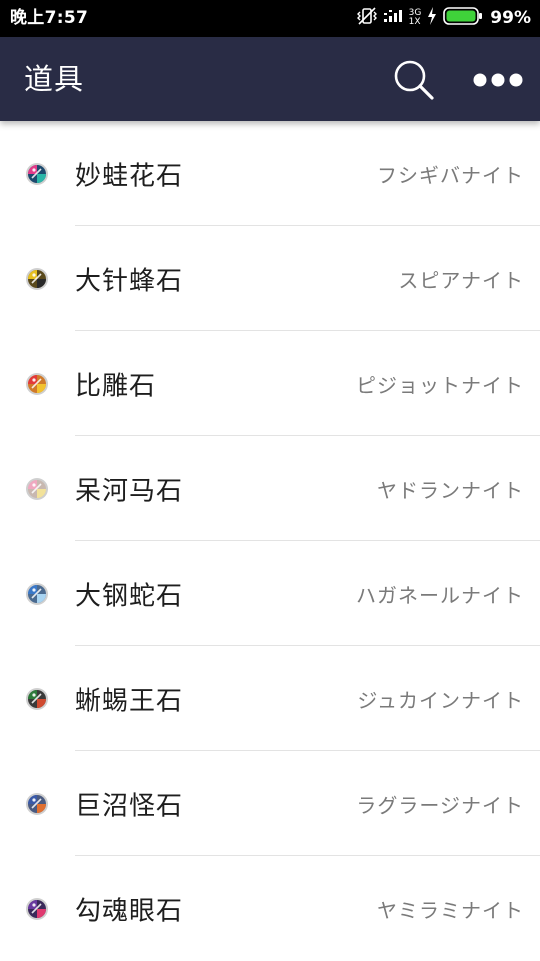 This screenshot has width=540, height=961. I want to click on item-name: 妙蛙花石, so click(129, 176).